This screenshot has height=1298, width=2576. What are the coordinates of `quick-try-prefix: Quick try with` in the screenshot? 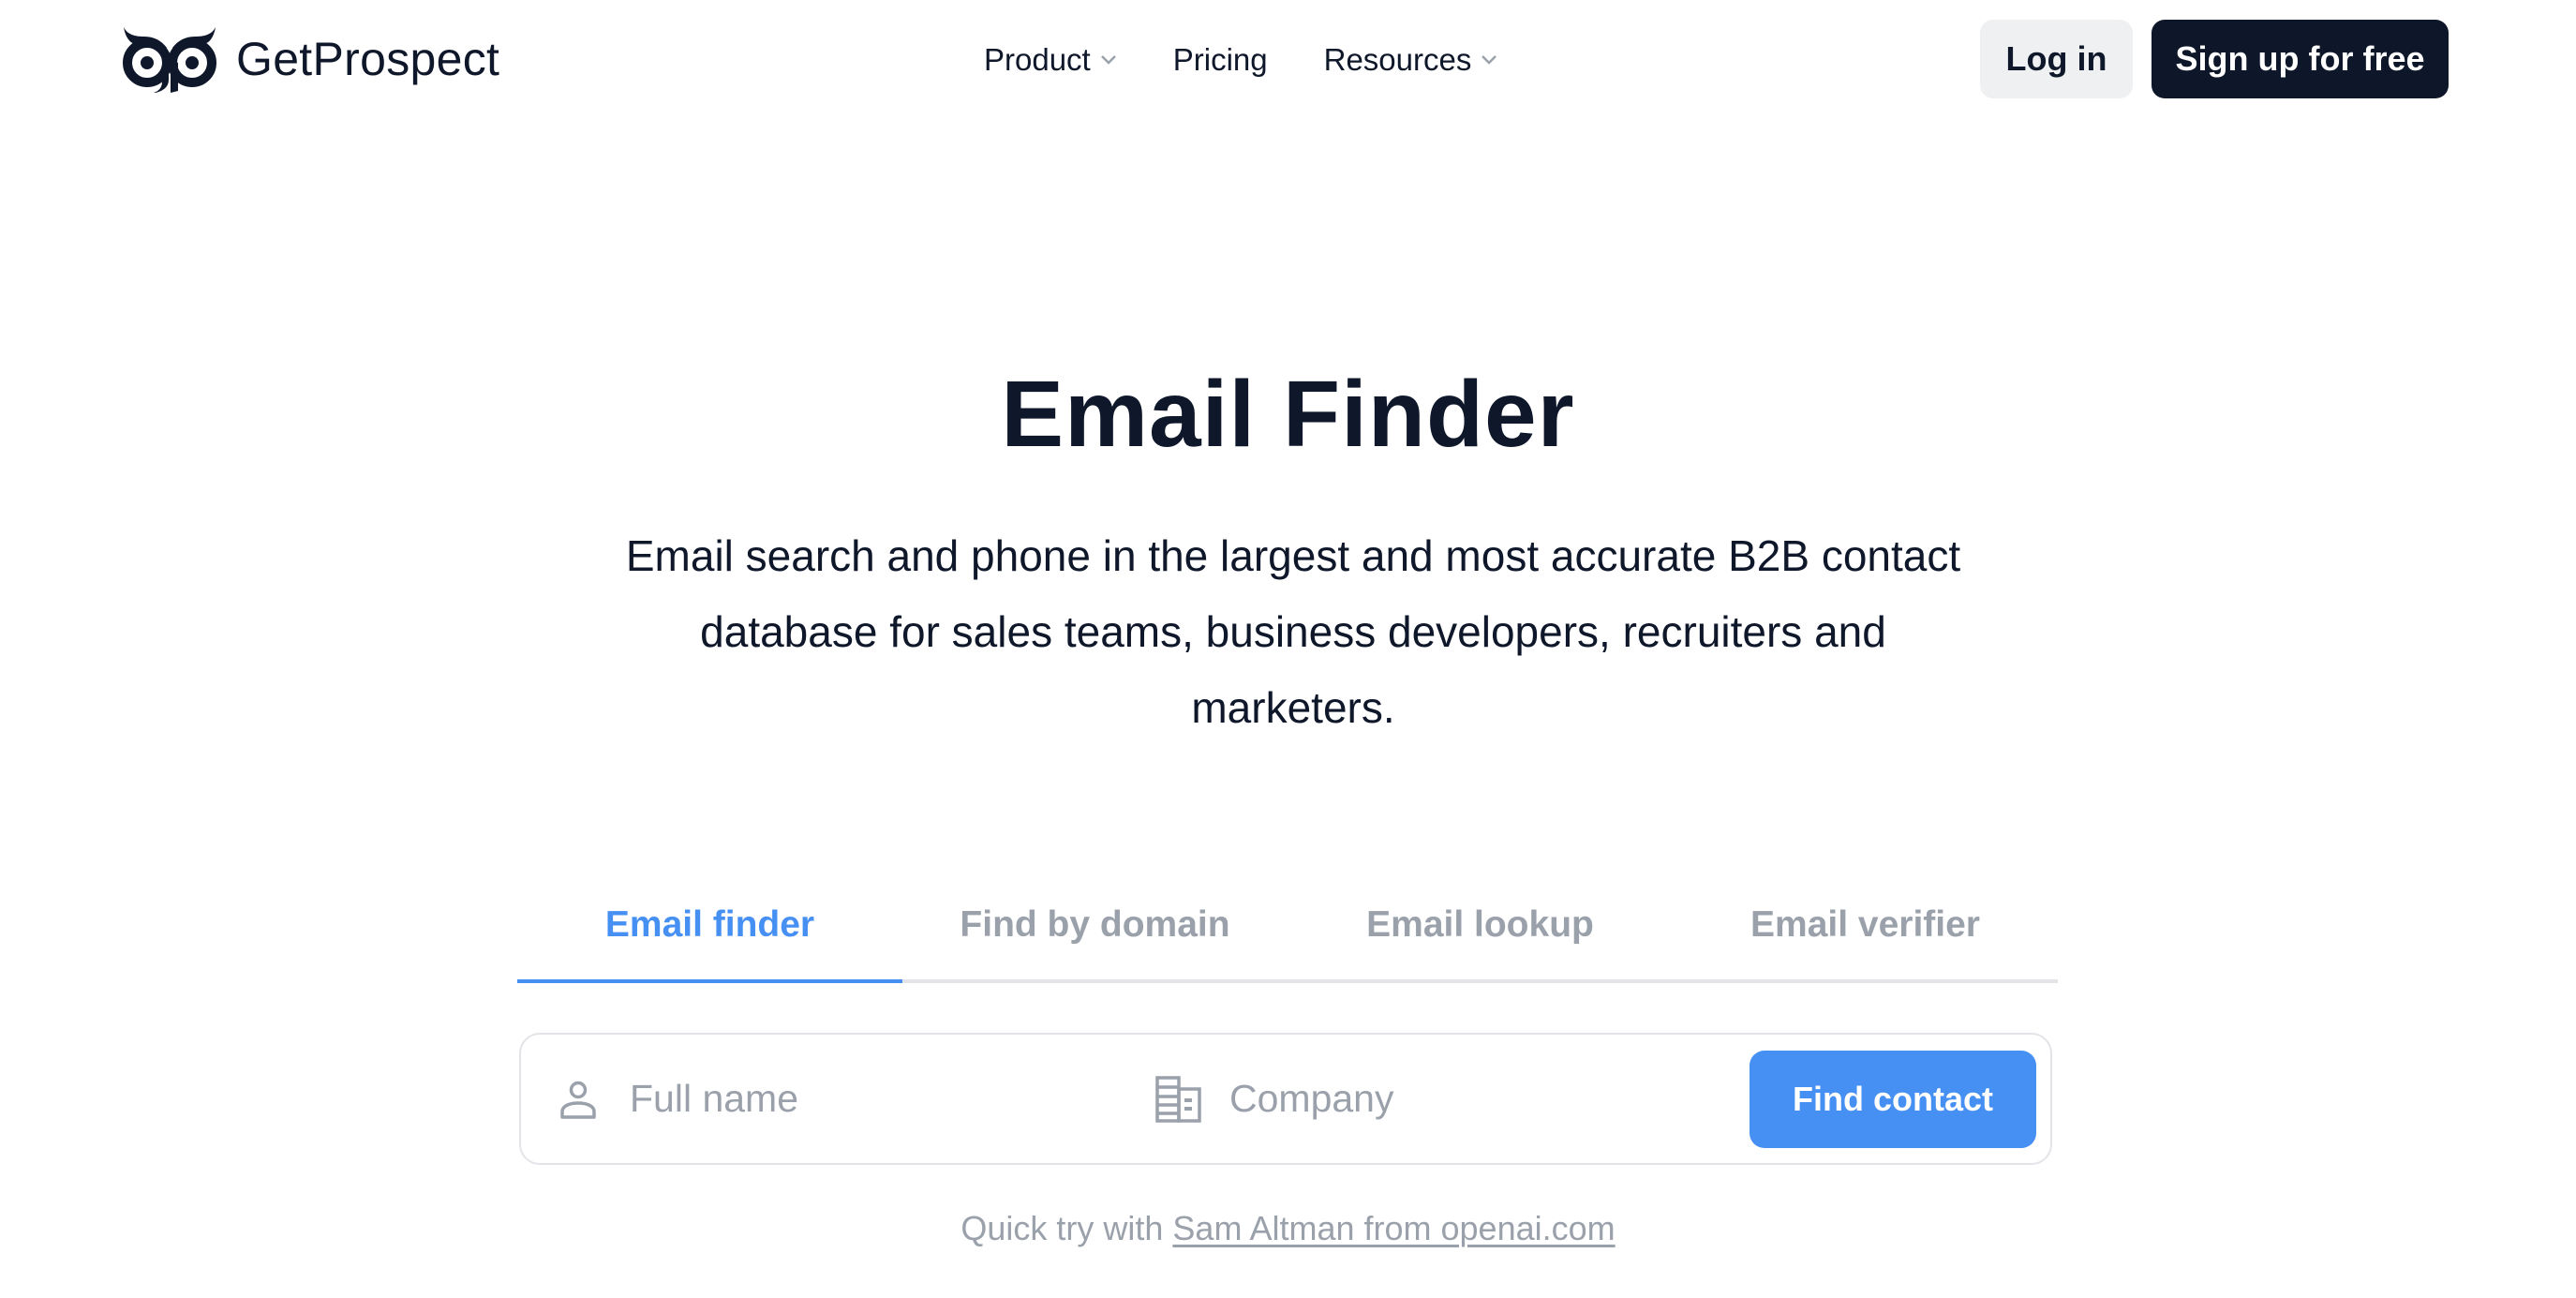 It's located at (1062, 1228).